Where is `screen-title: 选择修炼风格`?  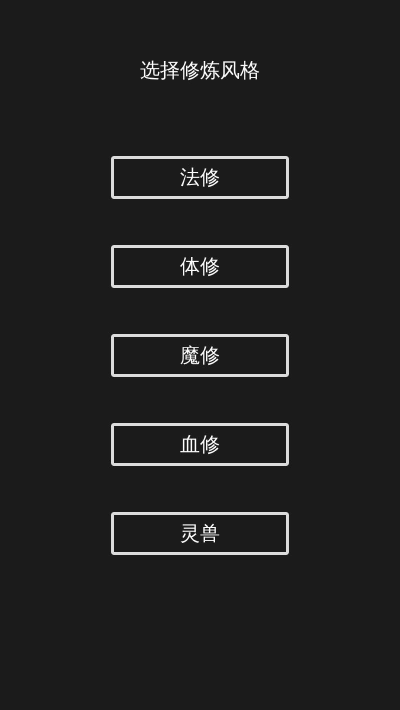
screen-title: 选择修炼风格 is located at coordinates (200, 70).